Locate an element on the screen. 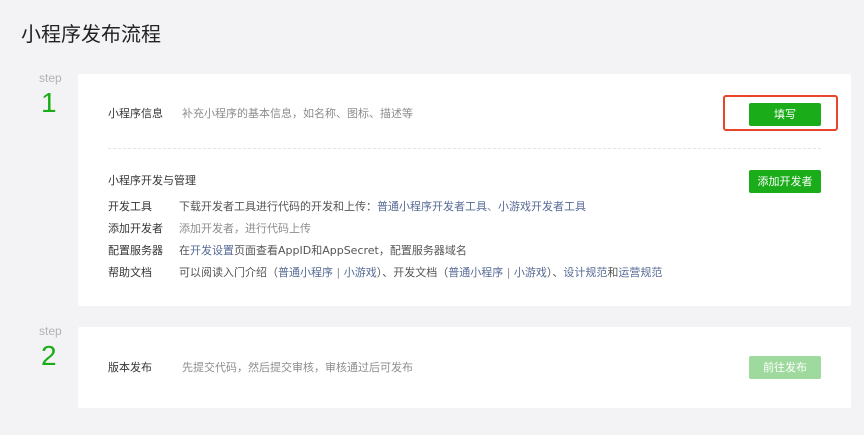 Image resolution: width=864 pixels, height=435 pixels. dev-settings-link: 开发设置 is located at coordinates (212, 250).